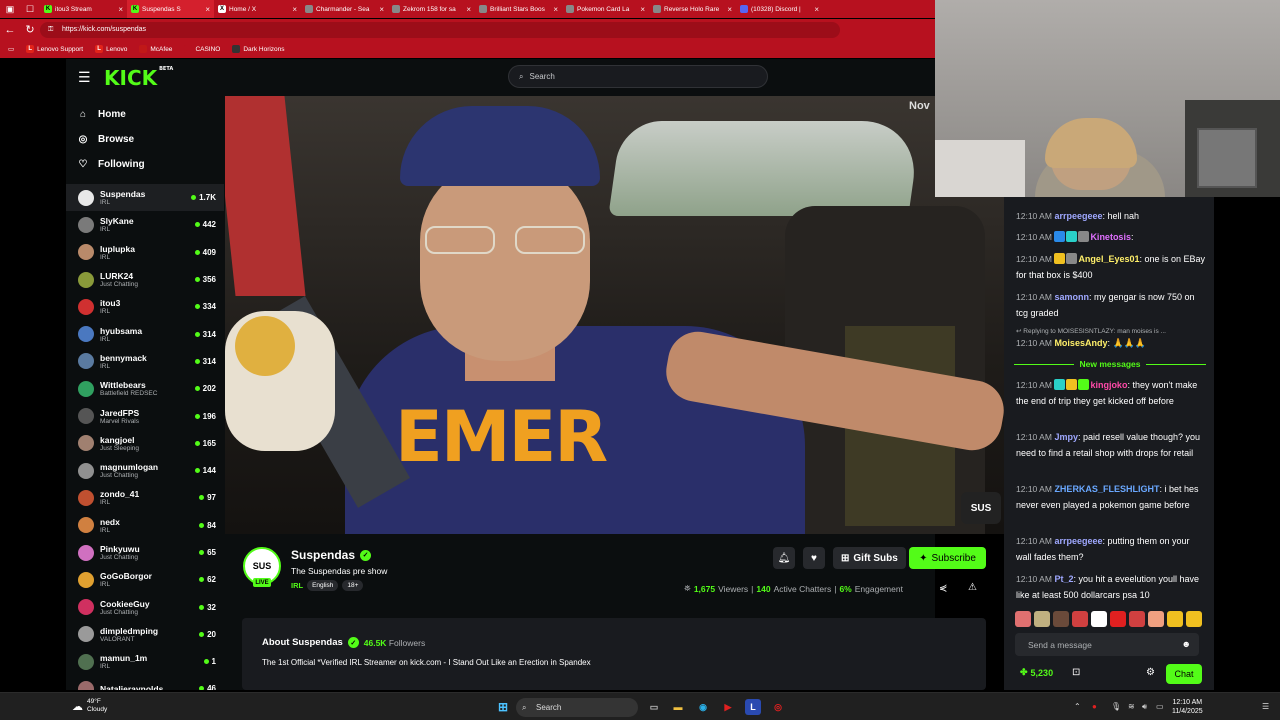 The width and height of the screenshot is (1280, 720). Describe the element at coordinates (1071, 297) in the screenshot. I see `message-username: samonn` at that location.